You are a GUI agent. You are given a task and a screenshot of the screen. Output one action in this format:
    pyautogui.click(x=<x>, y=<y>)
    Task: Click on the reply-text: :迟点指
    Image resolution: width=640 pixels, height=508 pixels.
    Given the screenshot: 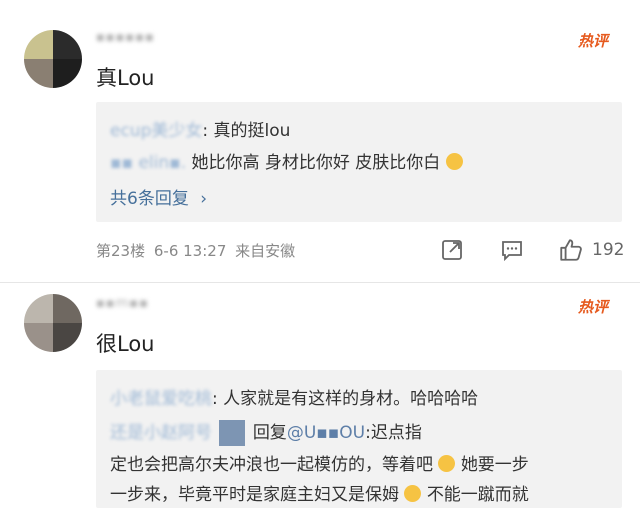 What is the action you would take?
    pyautogui.click(x=393, y=433)
    